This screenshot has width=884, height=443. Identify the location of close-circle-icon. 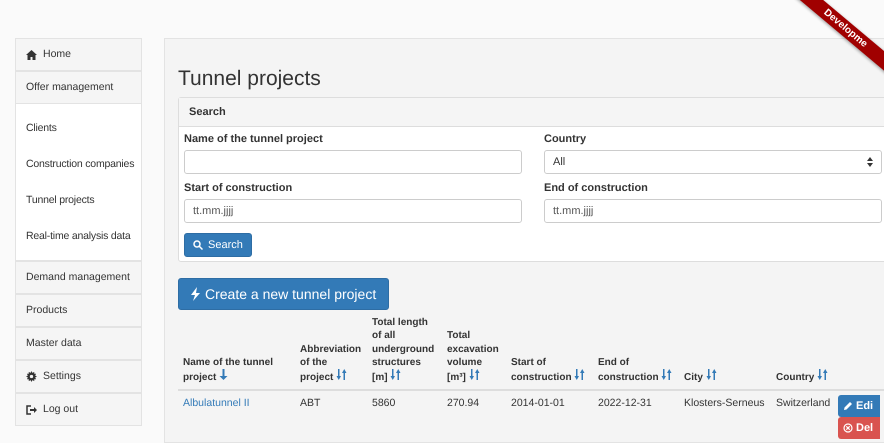
(848, 428).